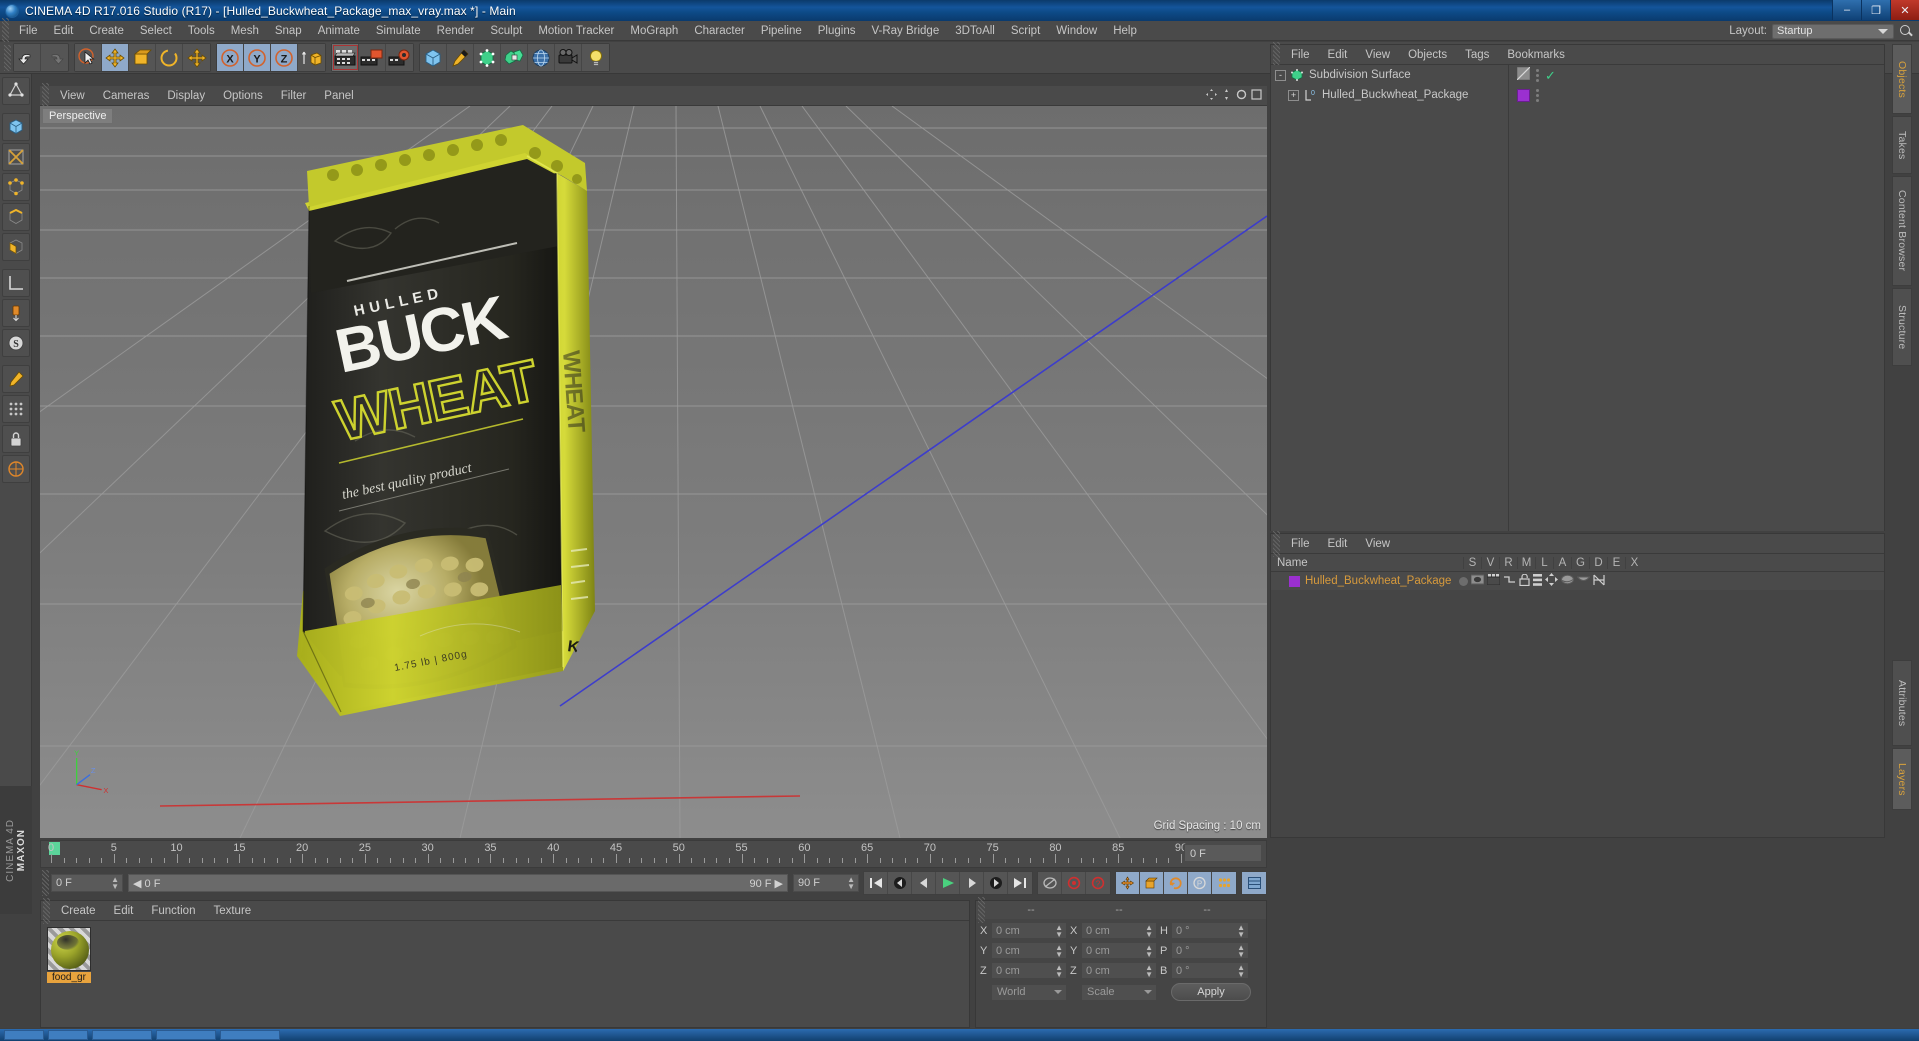 The height and width of the screenshot is (1041, 1919). Describe the element at coordinates (568, 57) in the screenshot. I see `add-camera-button` at that location.